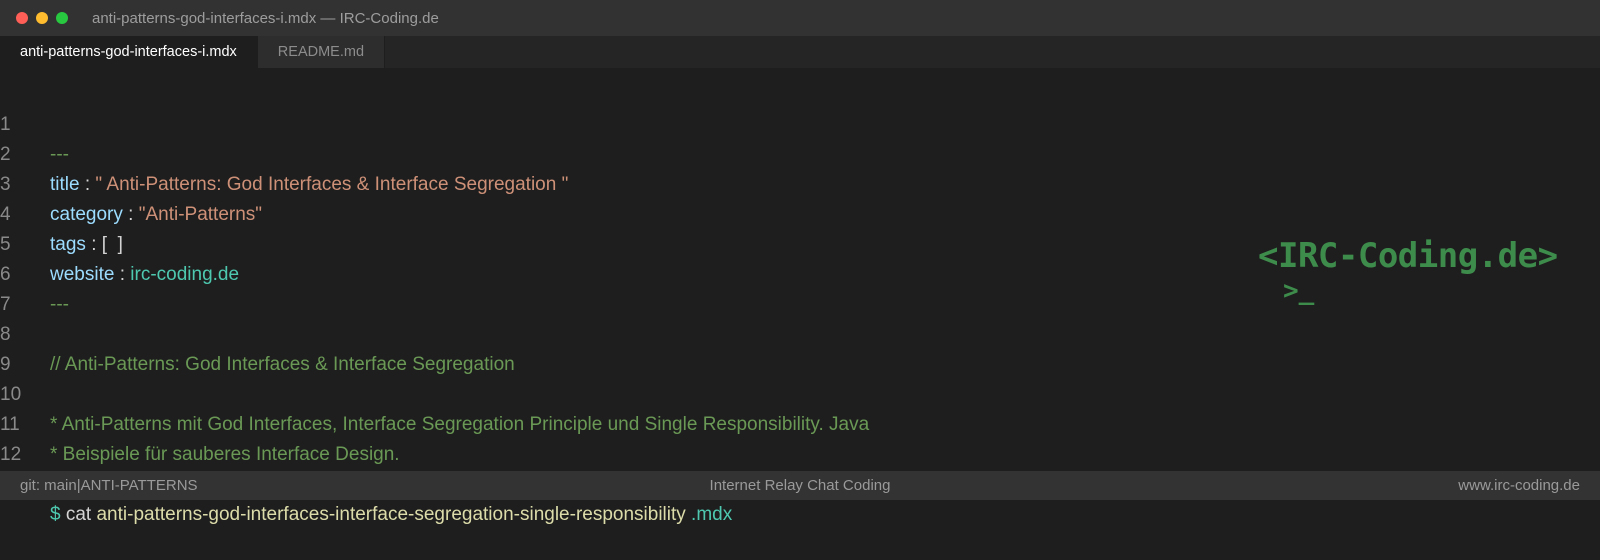 The height and width of the screenshot is (560, 1600). Describe the element at coordinates (34, 272) in the screenshot. I see `code-line: 6 ---` at that location.